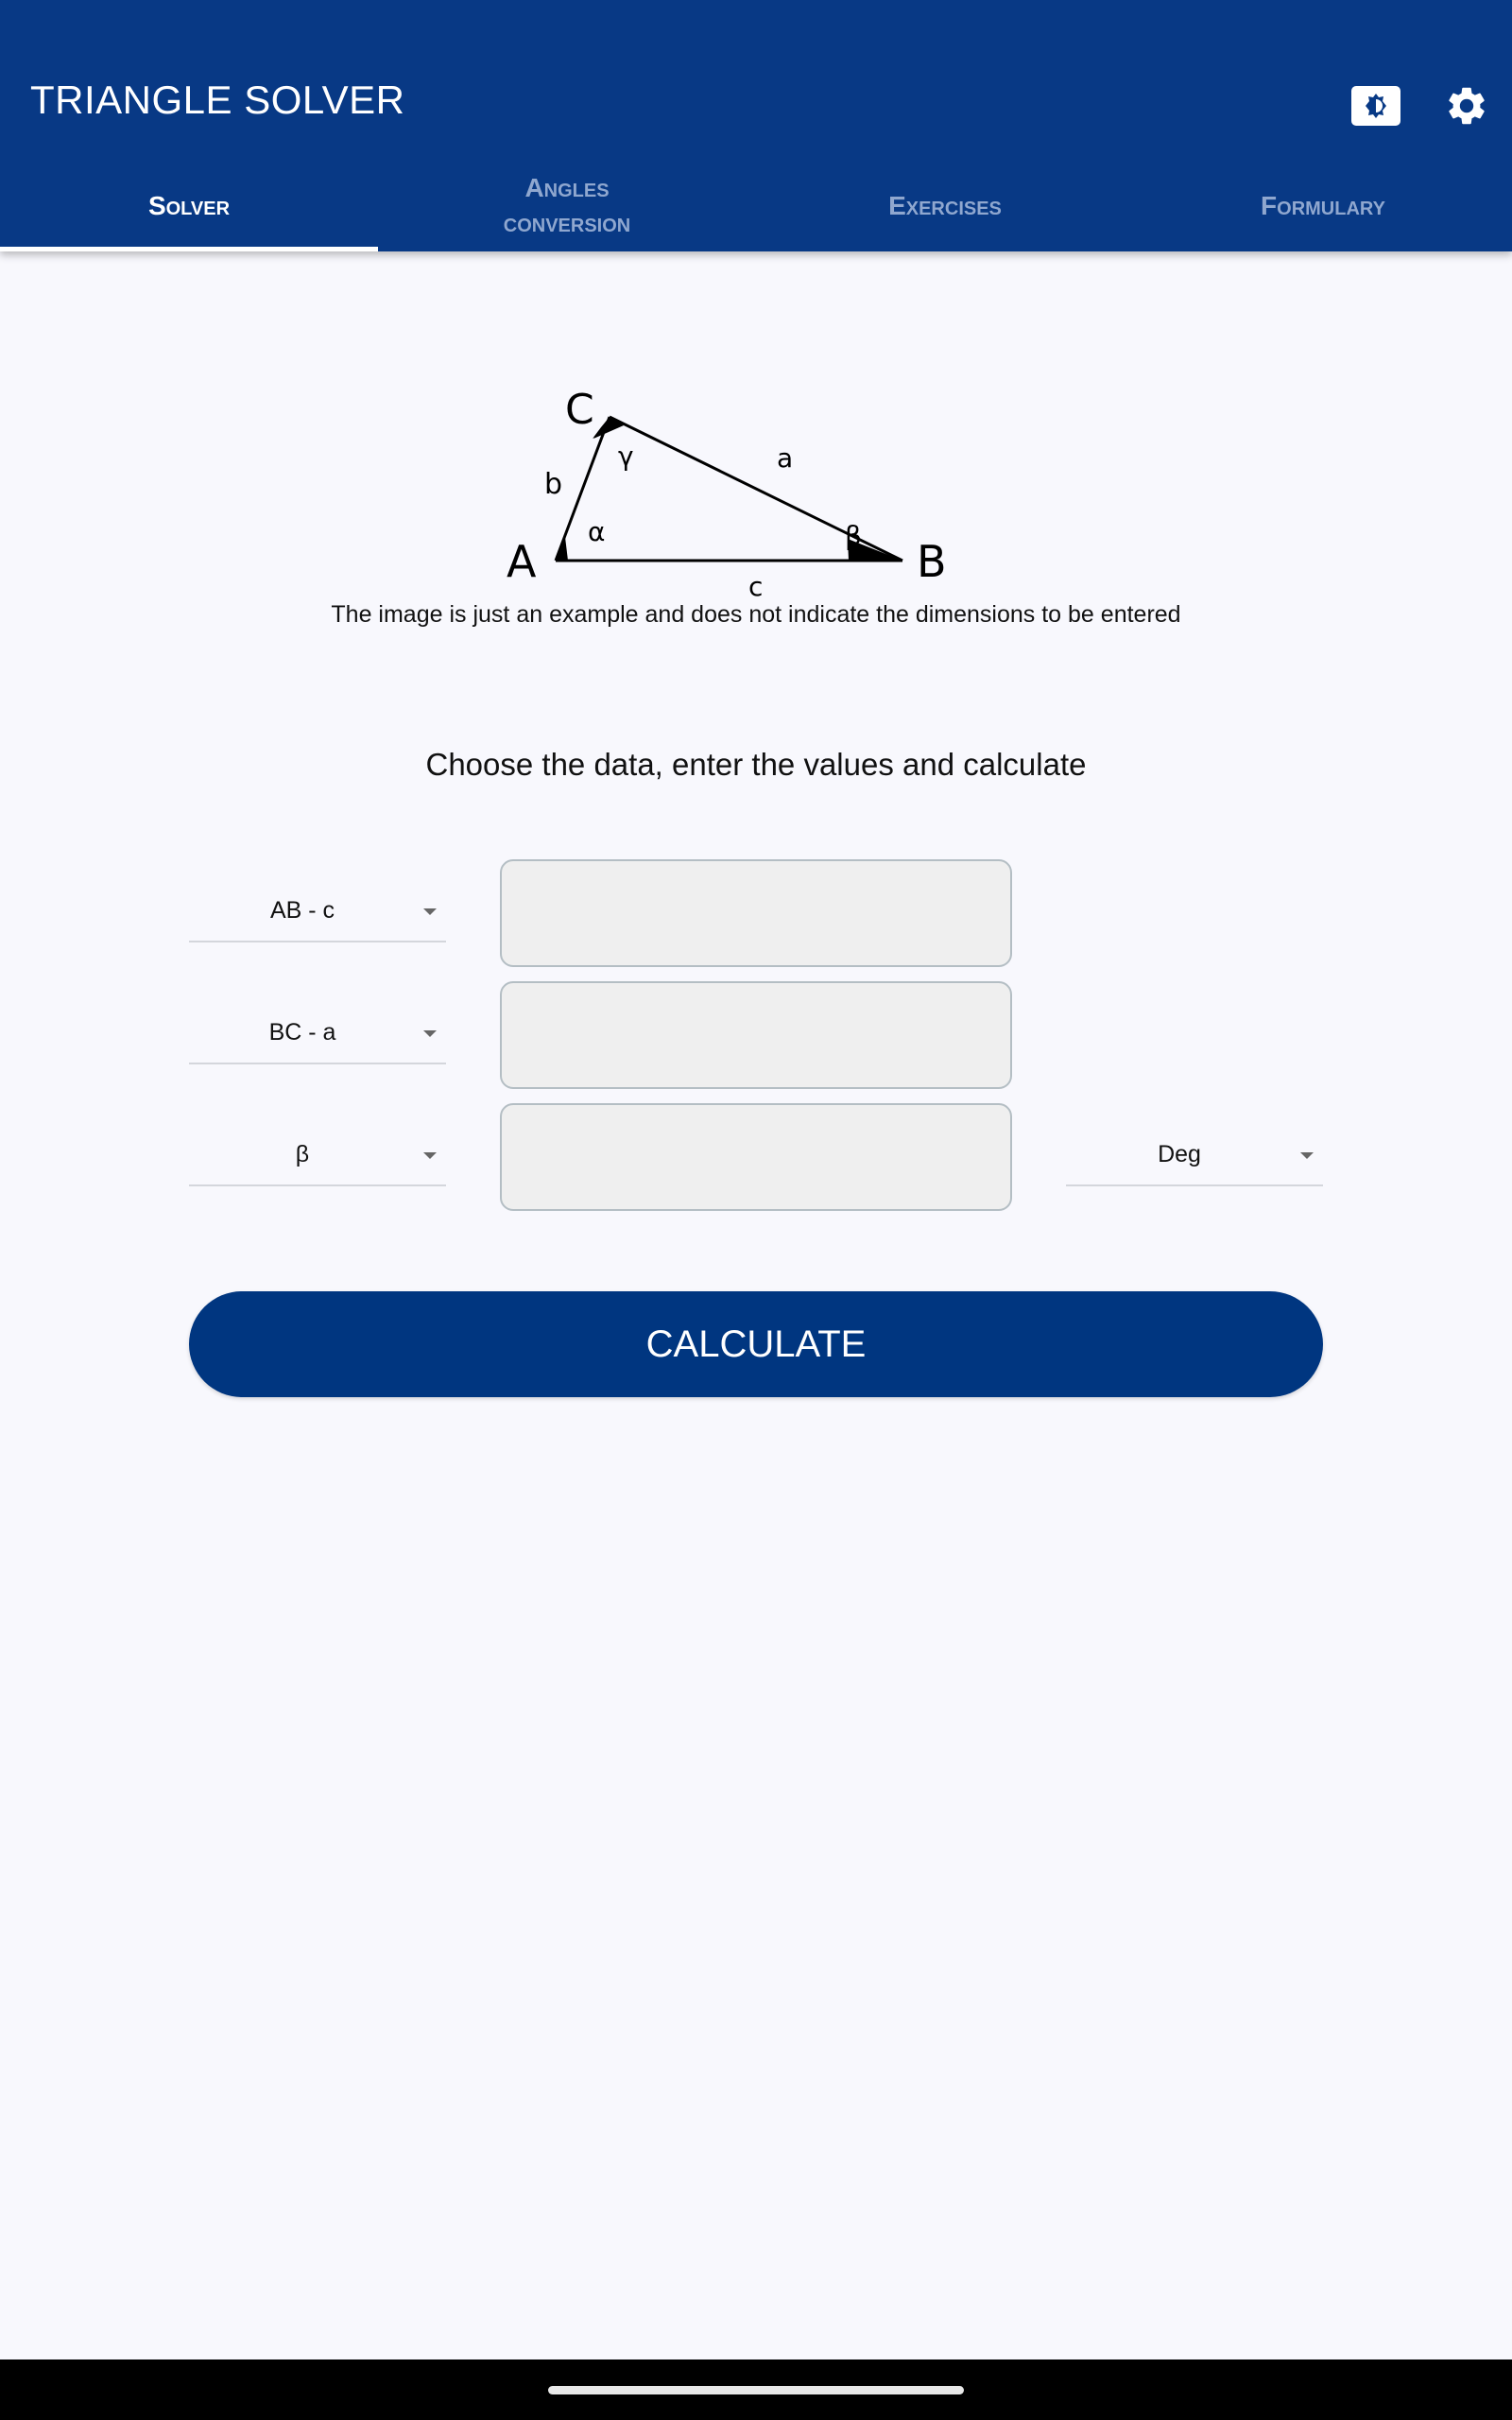 Image resolution: width=1512 pixels, height=2420 pixels. I want to click on tab-solver: Solver, so click(189, 205).